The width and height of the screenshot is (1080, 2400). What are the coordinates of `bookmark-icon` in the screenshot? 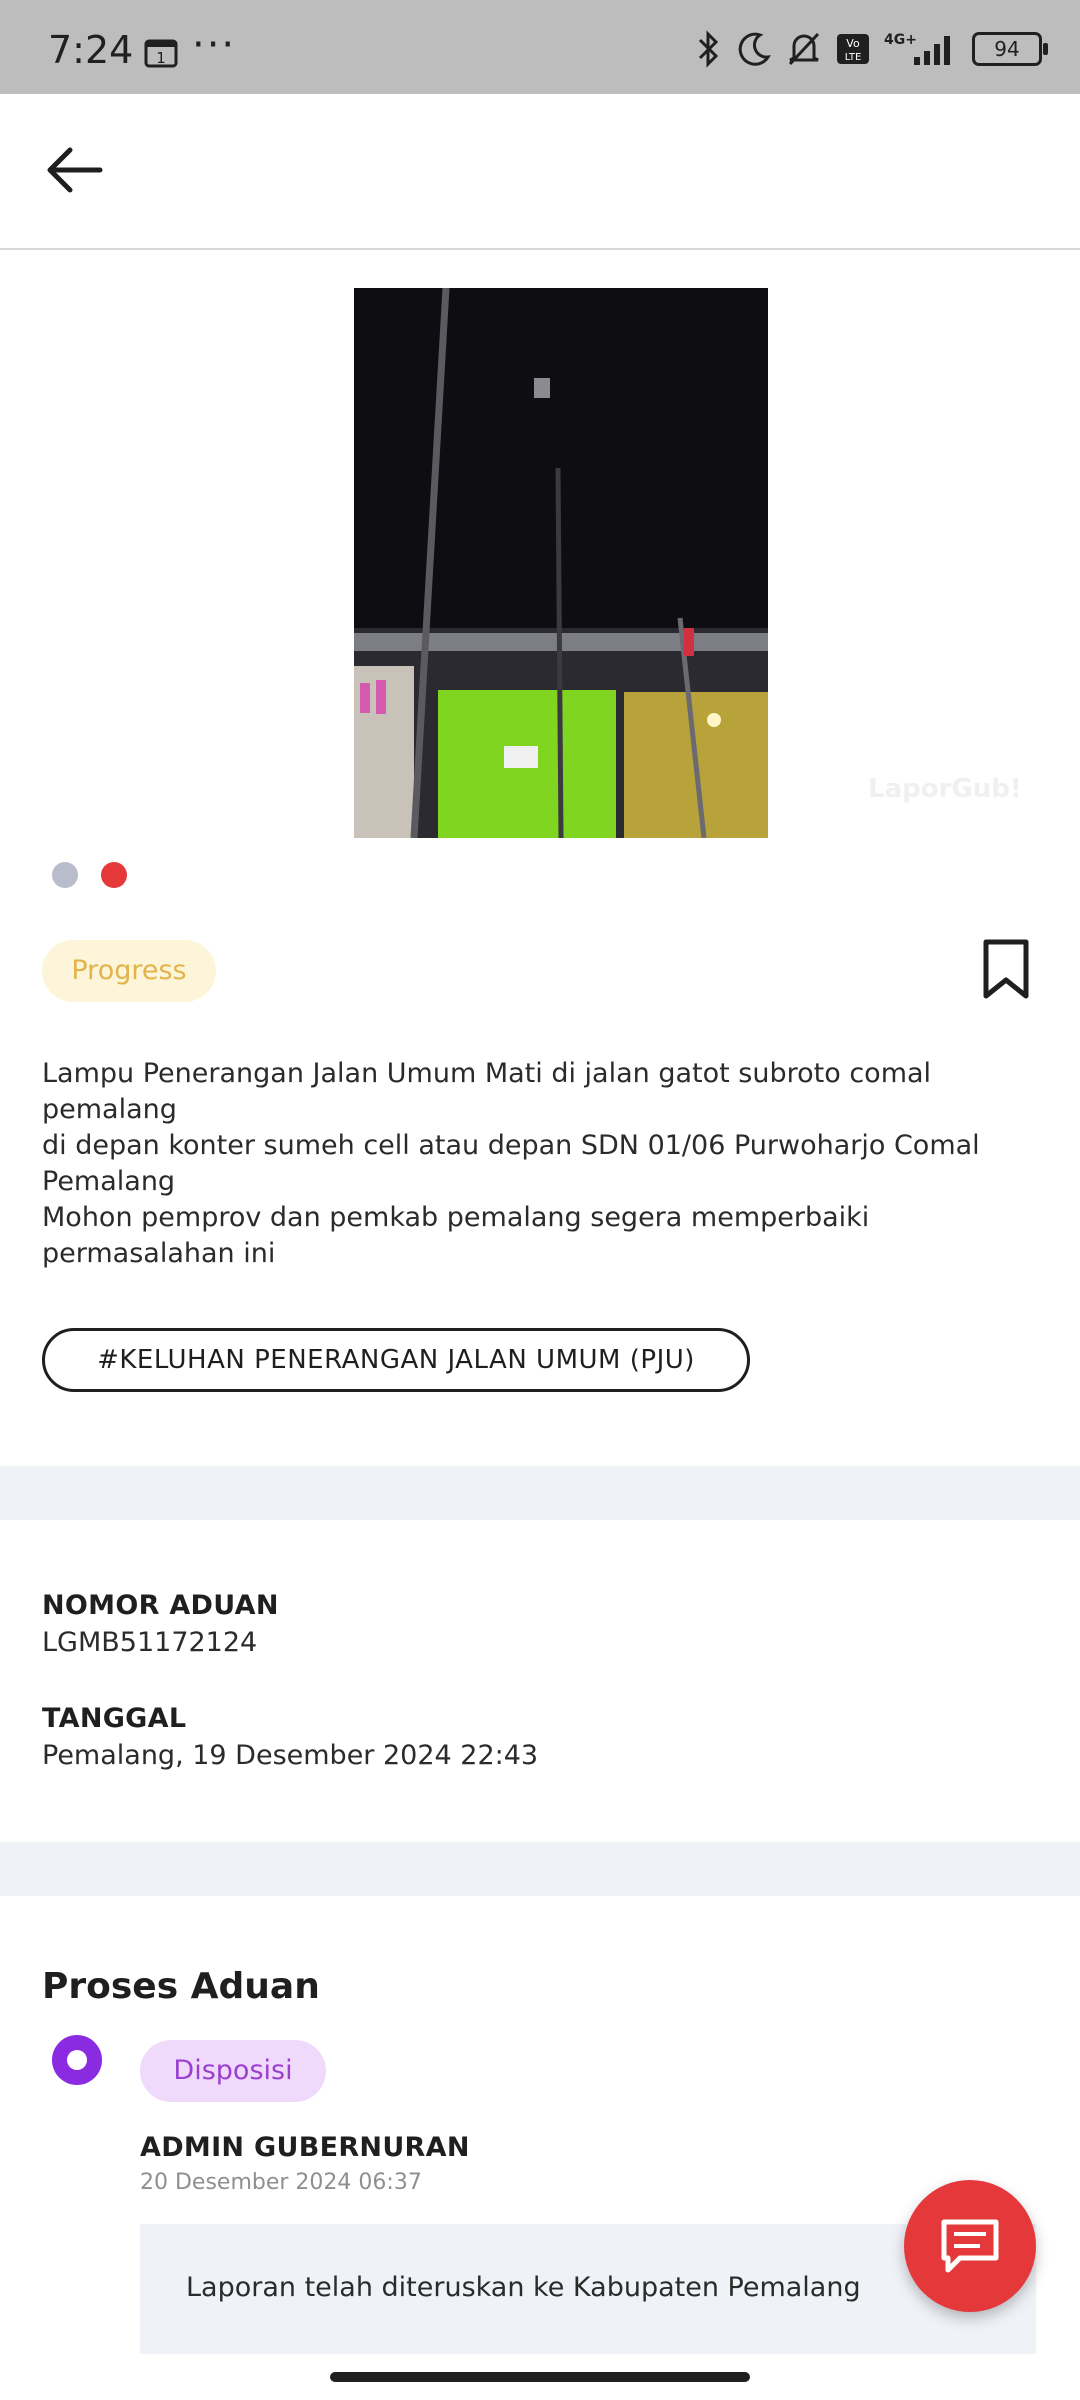 It's located at (1006, 969).